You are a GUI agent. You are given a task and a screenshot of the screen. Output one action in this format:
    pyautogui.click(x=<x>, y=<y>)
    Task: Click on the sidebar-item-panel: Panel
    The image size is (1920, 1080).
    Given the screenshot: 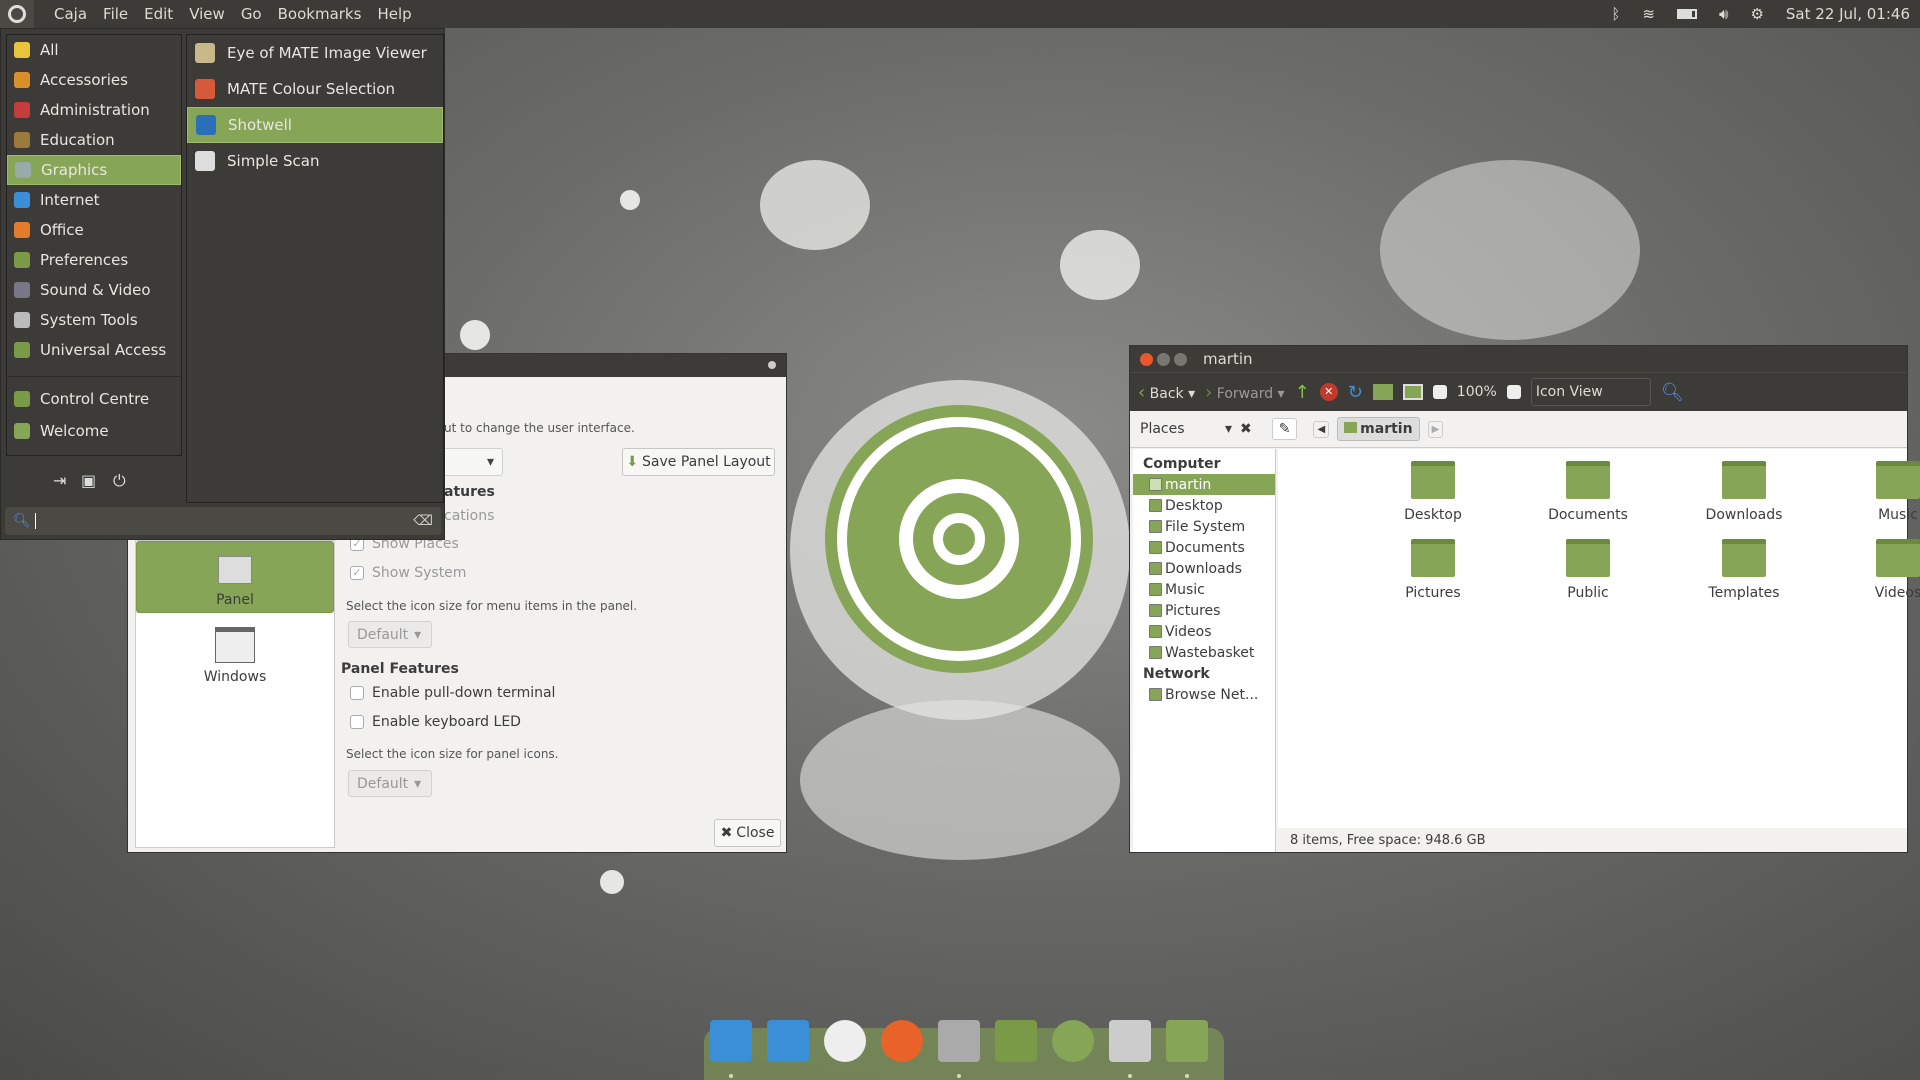 What is the action you would take?
    pyautogui.click(x=235, y=577)
    